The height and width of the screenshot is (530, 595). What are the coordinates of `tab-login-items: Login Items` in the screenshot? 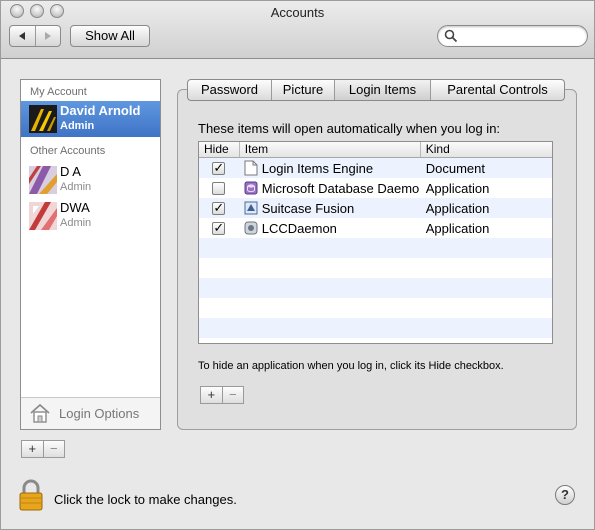 It's located at (382, 90).